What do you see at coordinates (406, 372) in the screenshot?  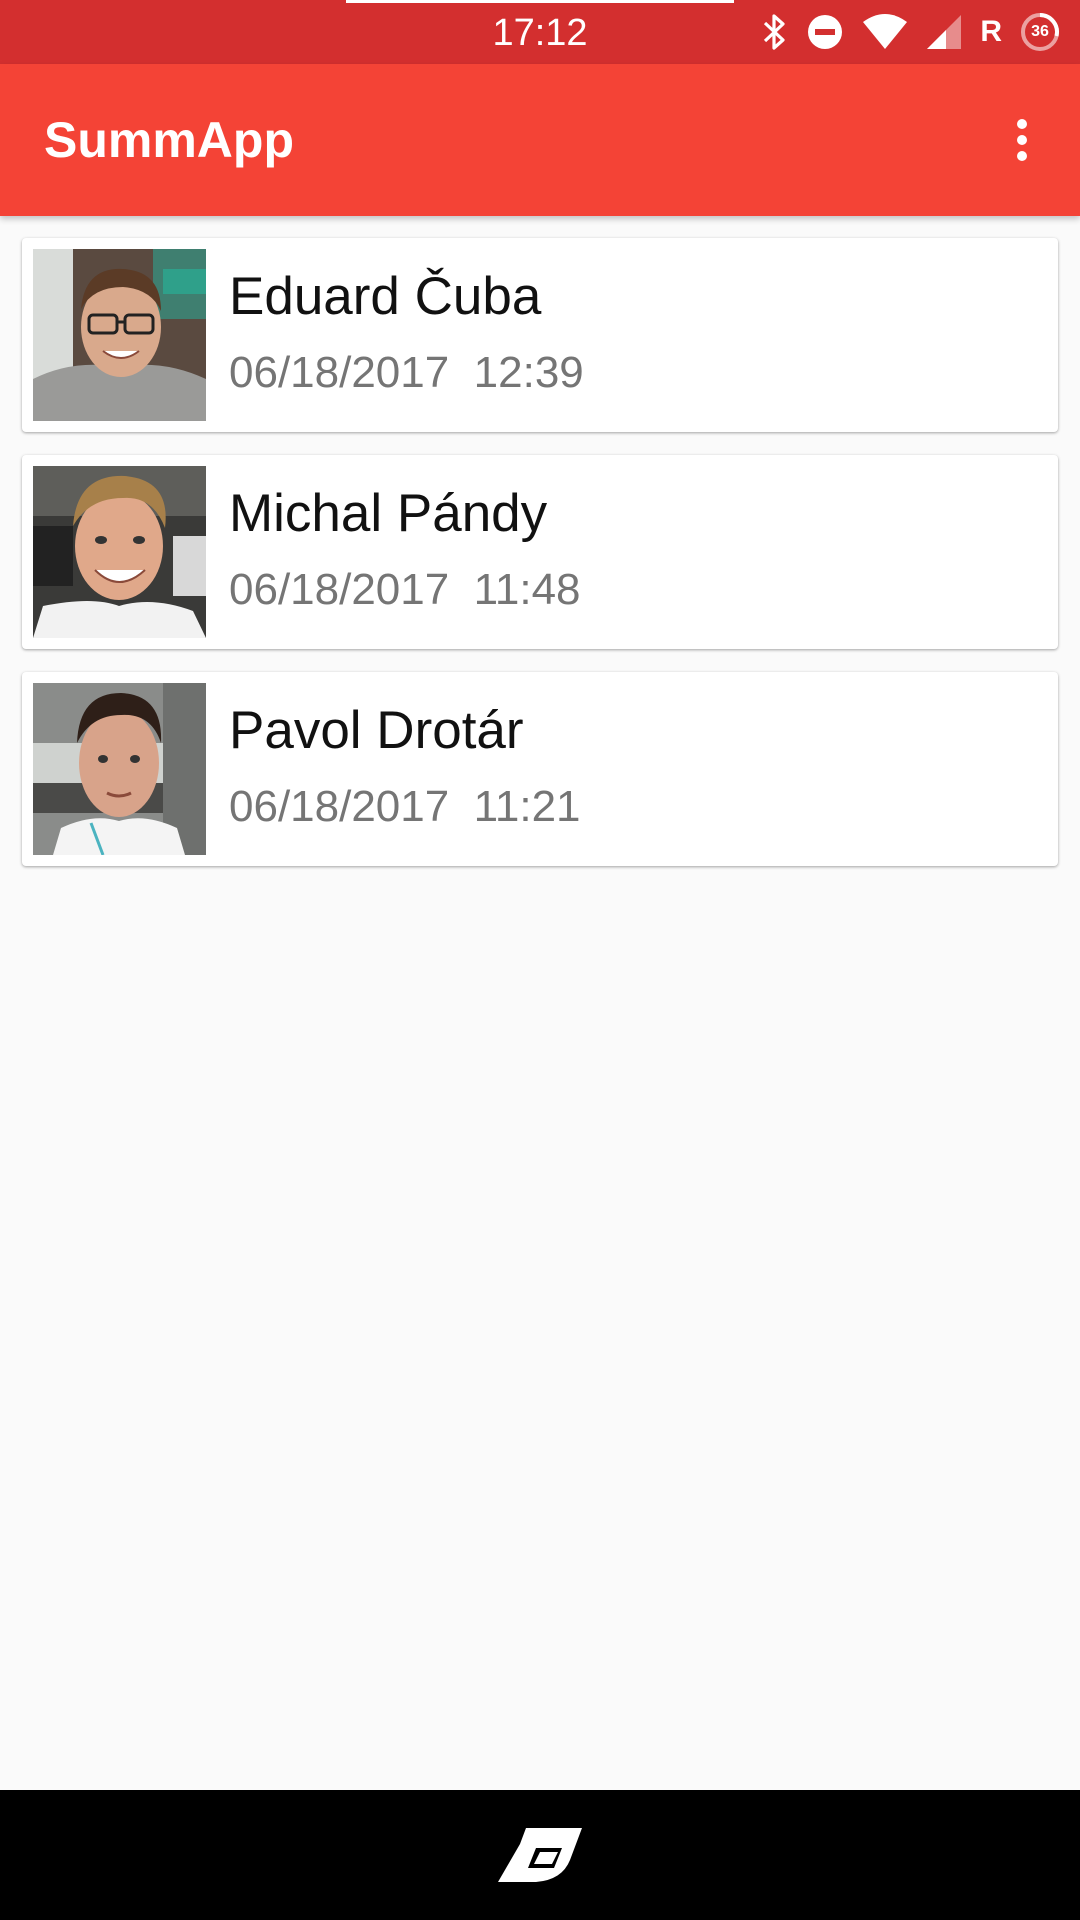 I see `entry-datetime: 06/18/2017 12:39` at bounding box center [406, 372].